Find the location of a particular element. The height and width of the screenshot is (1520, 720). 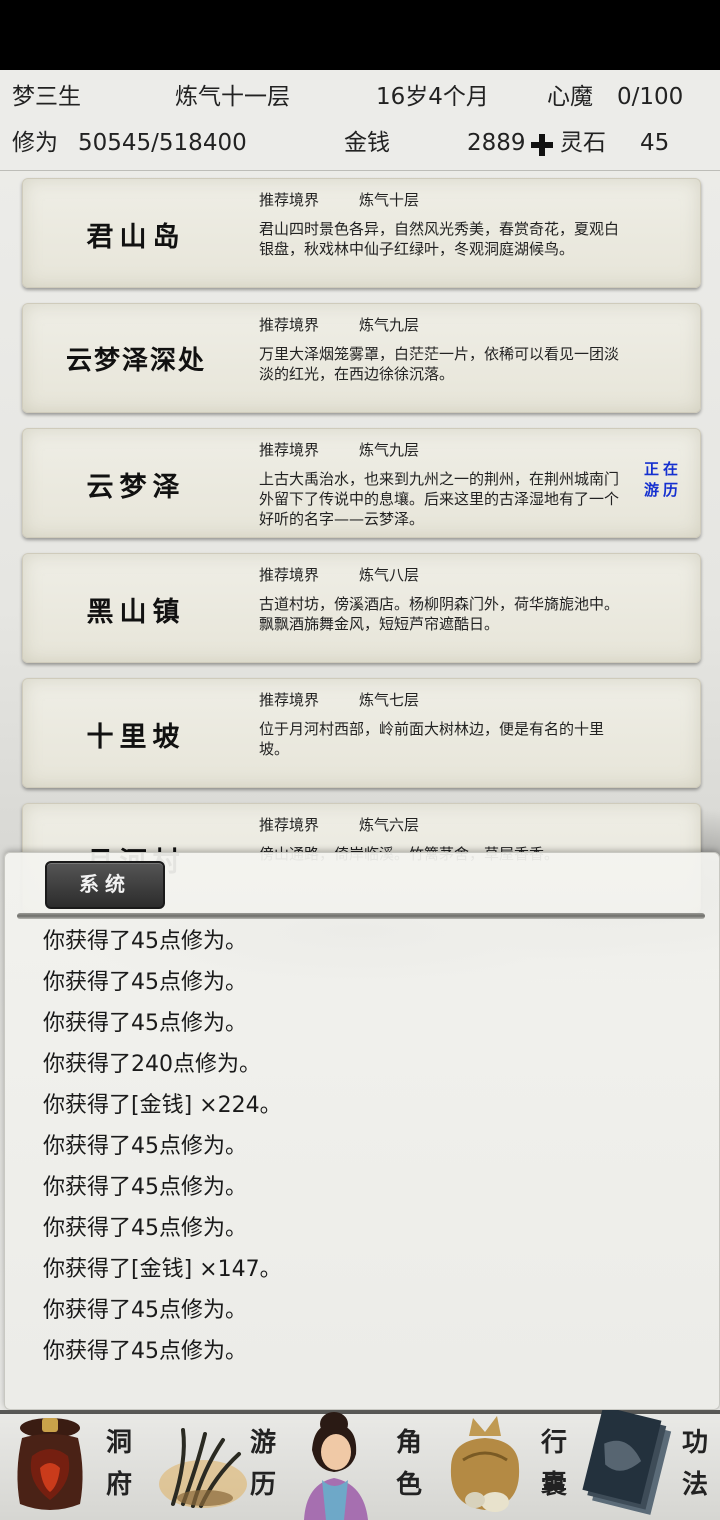

nav-bag-label: 行囊 is located at coordinates (553, 1464).